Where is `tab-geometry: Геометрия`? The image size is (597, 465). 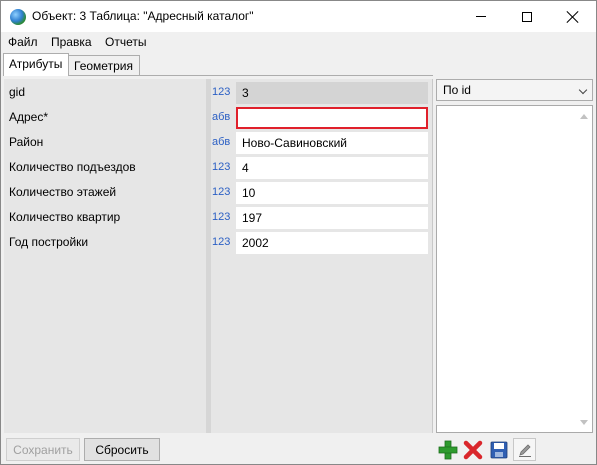
tab-geometry: Геометрия is located at coordinates (104, 65).